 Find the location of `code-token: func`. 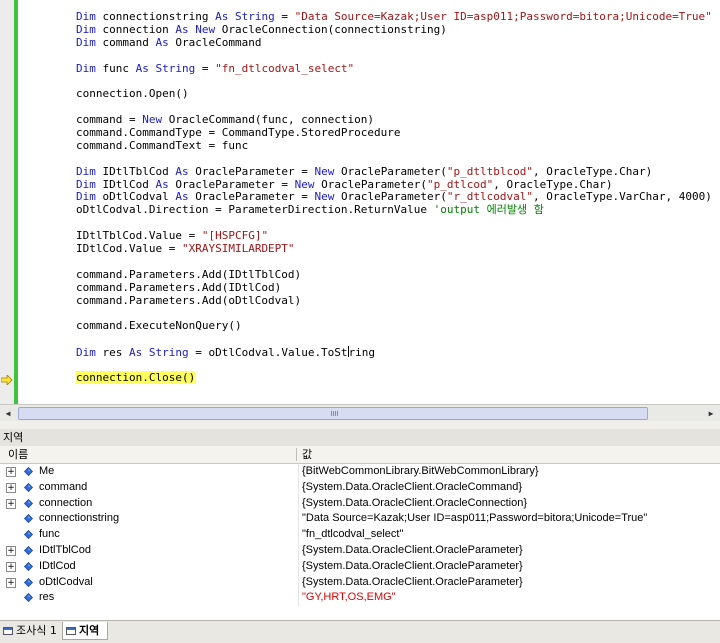

code-token: func is located at coordinates (119, 68).